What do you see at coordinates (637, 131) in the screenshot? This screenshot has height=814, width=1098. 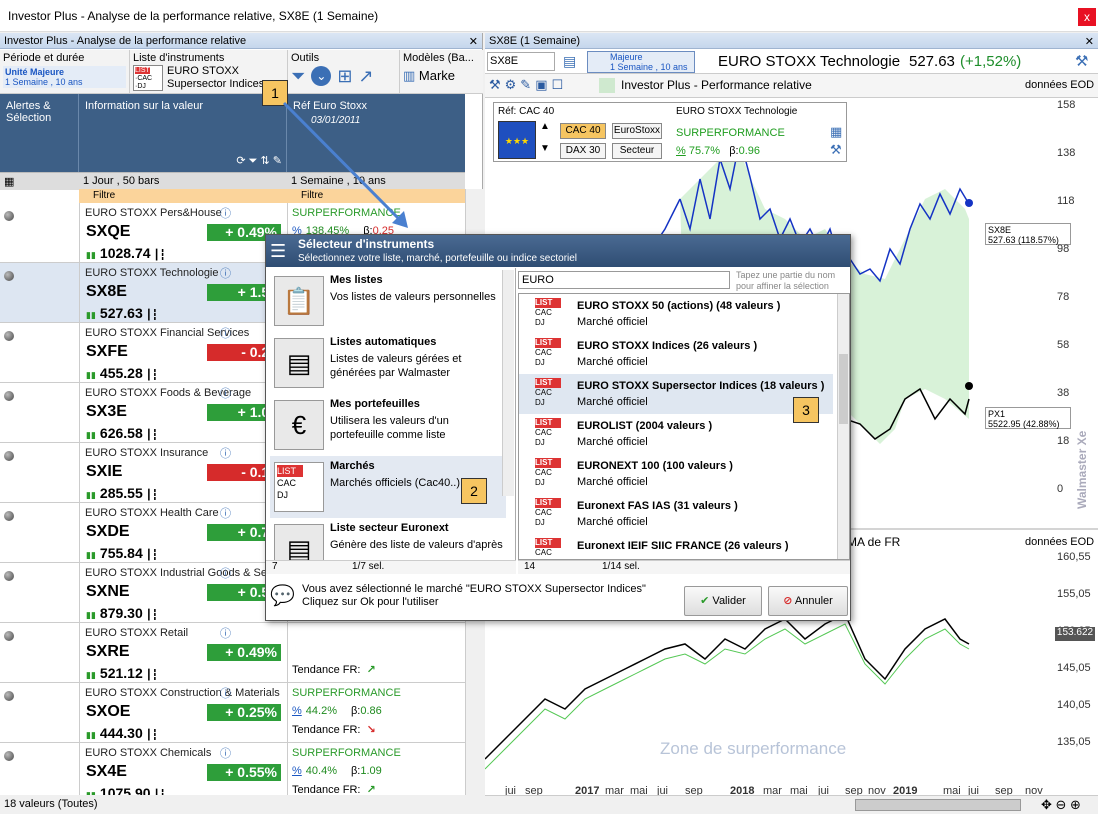 I see `ref-eurostoxx-button: EuroStoxx` at bounding box center [637, 131].